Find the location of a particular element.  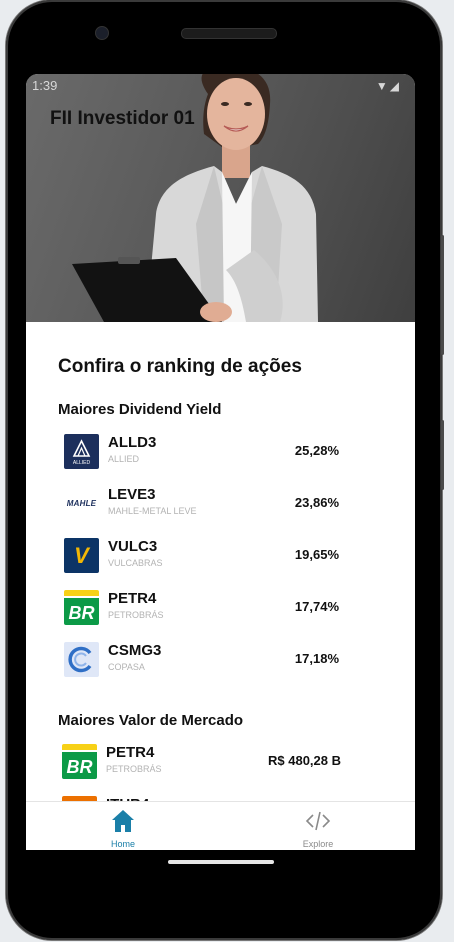

stock-yield: 23,86% is located at coordinates (316, 502).